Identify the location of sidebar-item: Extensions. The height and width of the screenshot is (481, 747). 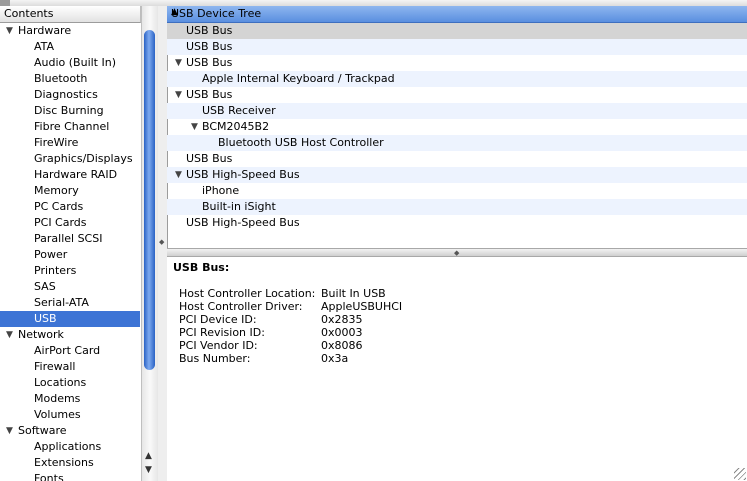
(70, 463).